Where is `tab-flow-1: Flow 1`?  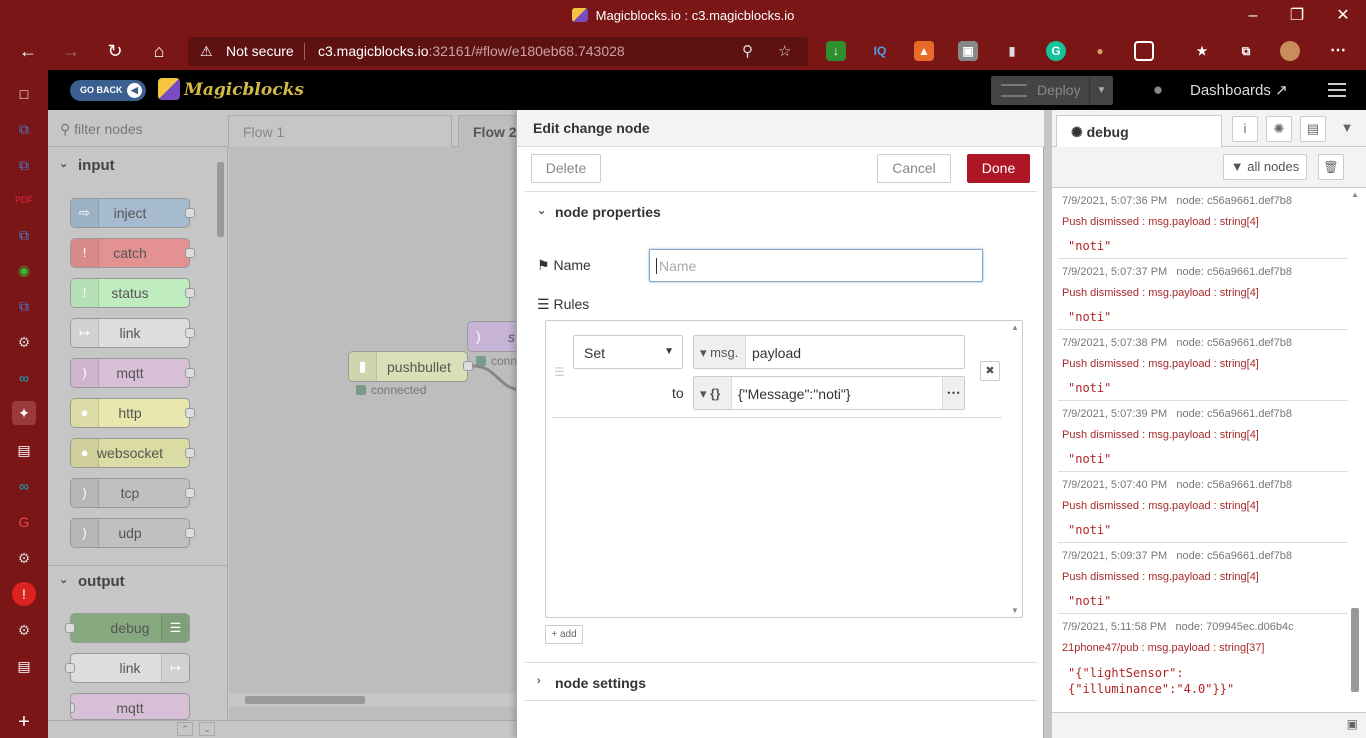 tab-flow-1: Flow 1 is located at coordinates (340, 131).